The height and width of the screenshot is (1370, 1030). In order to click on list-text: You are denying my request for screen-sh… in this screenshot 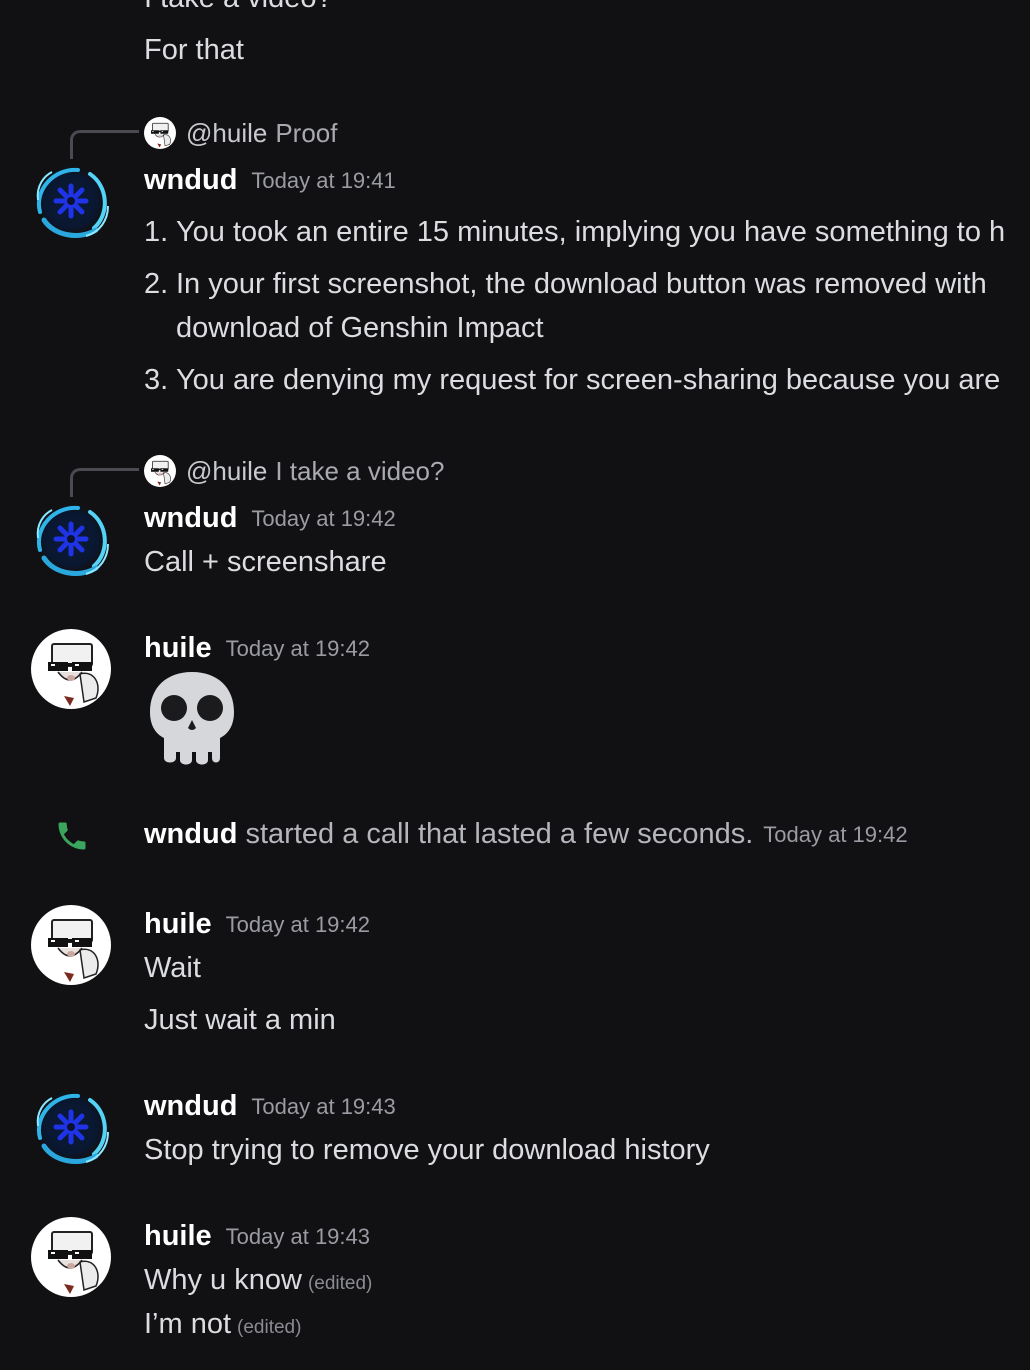, I will do `click(588, 380)`.